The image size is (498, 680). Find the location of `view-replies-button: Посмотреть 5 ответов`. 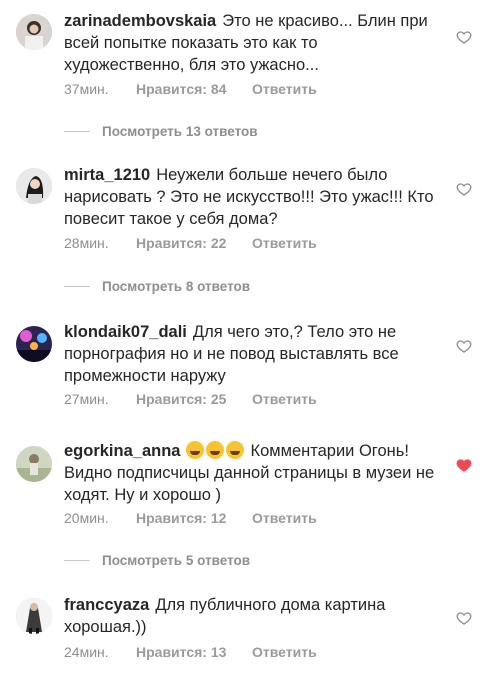

view-replies-button: Посмотреть 5 ответов is located at coordinates (157, 560).